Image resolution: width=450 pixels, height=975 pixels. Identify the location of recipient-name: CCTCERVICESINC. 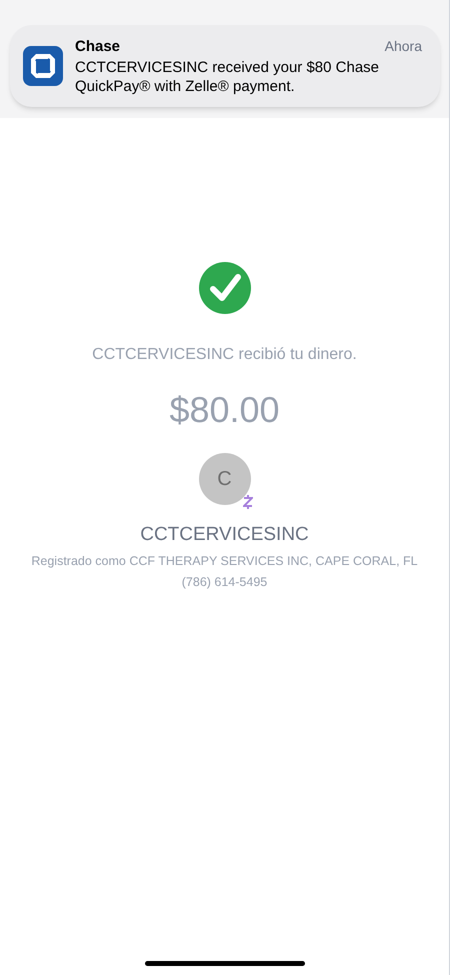
(224, 535).